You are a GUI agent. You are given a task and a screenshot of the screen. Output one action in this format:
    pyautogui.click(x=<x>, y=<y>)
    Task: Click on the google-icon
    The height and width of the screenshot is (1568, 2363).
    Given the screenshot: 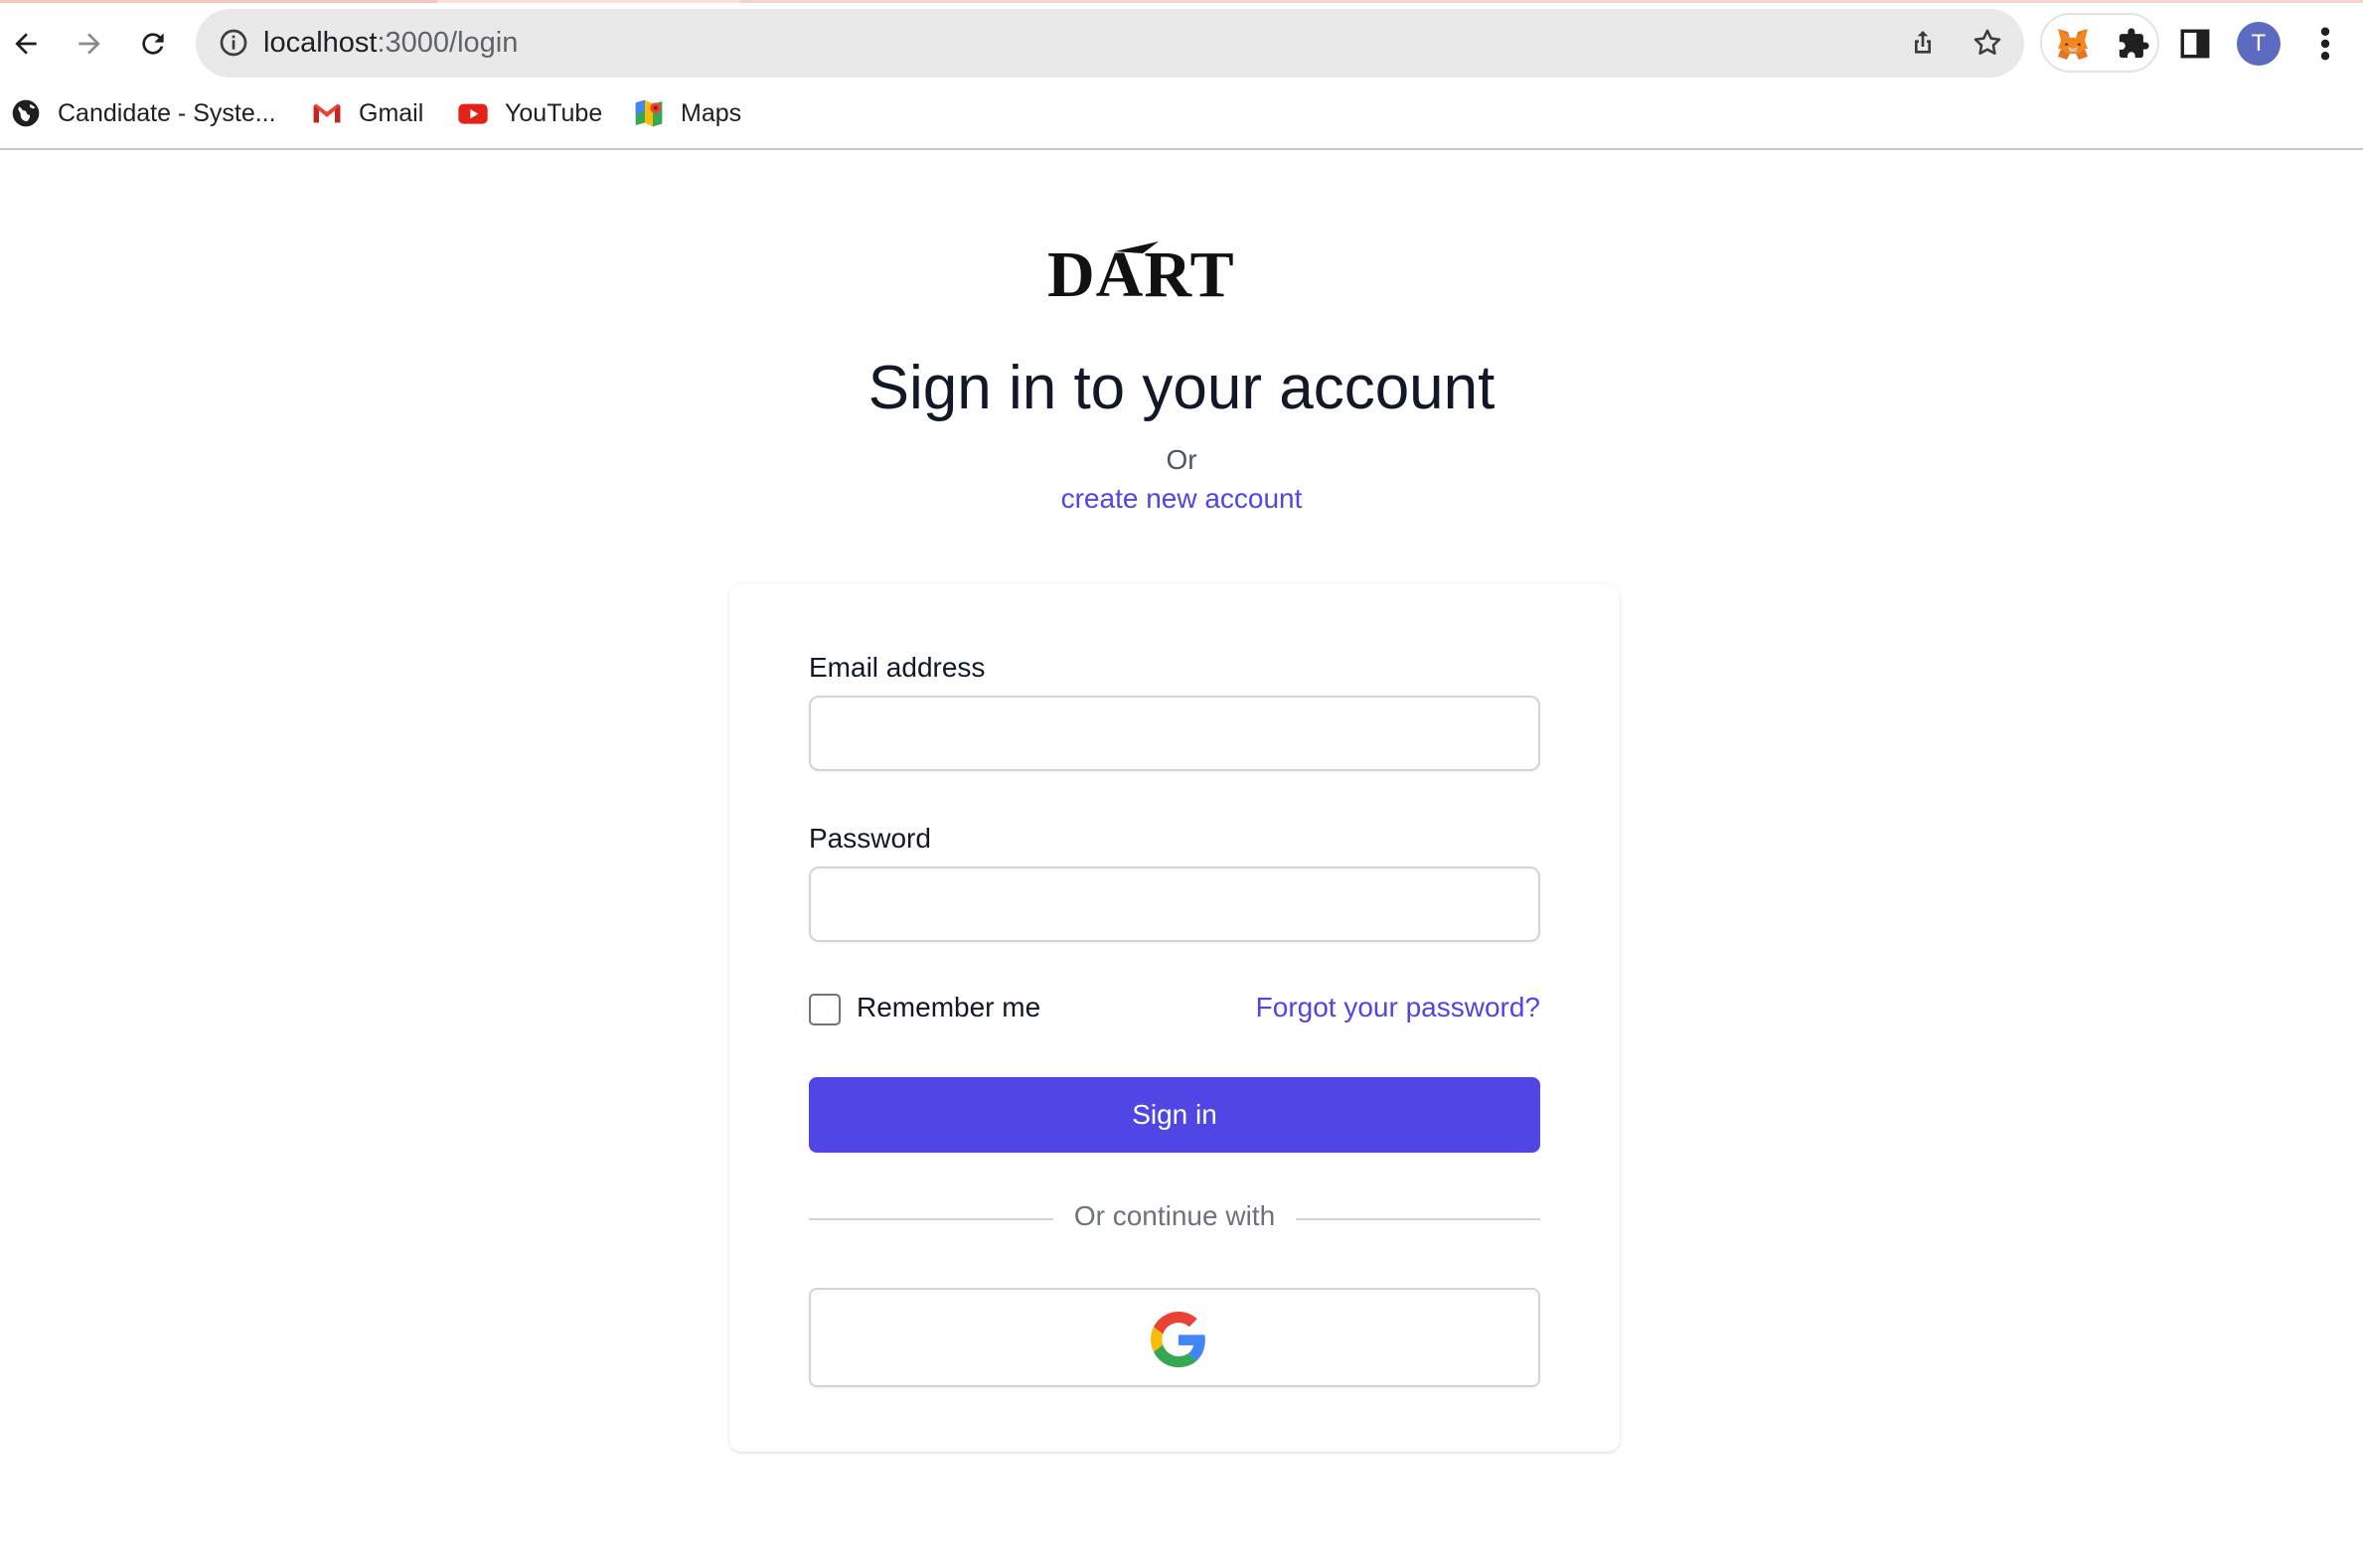 What is the action you would take?
    pyautogui.click(x=1178, y=1339)
    